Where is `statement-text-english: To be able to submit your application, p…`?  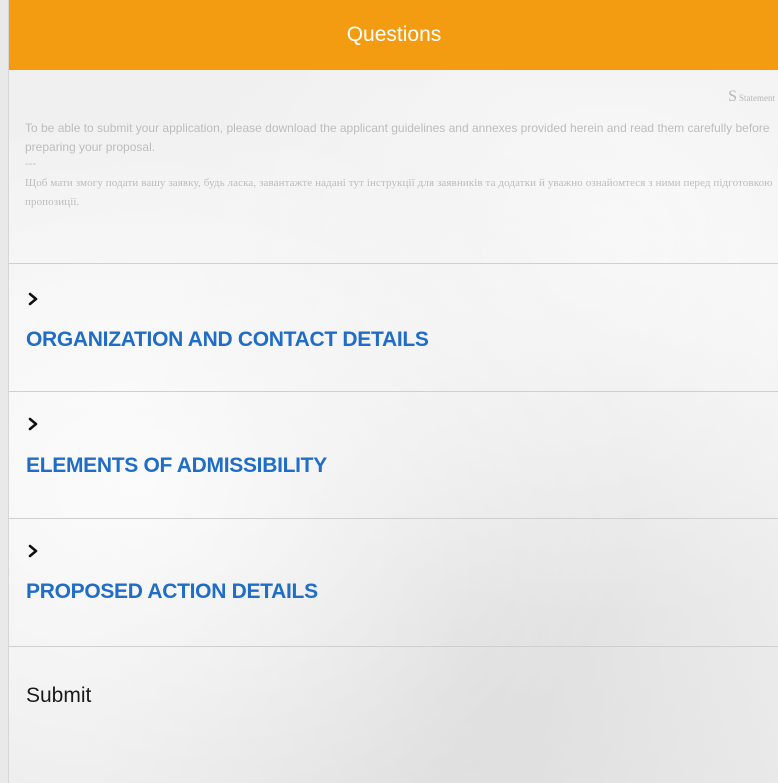
statement-text-english: To be able to submit your application, p… is located at coordinates (397, 137).